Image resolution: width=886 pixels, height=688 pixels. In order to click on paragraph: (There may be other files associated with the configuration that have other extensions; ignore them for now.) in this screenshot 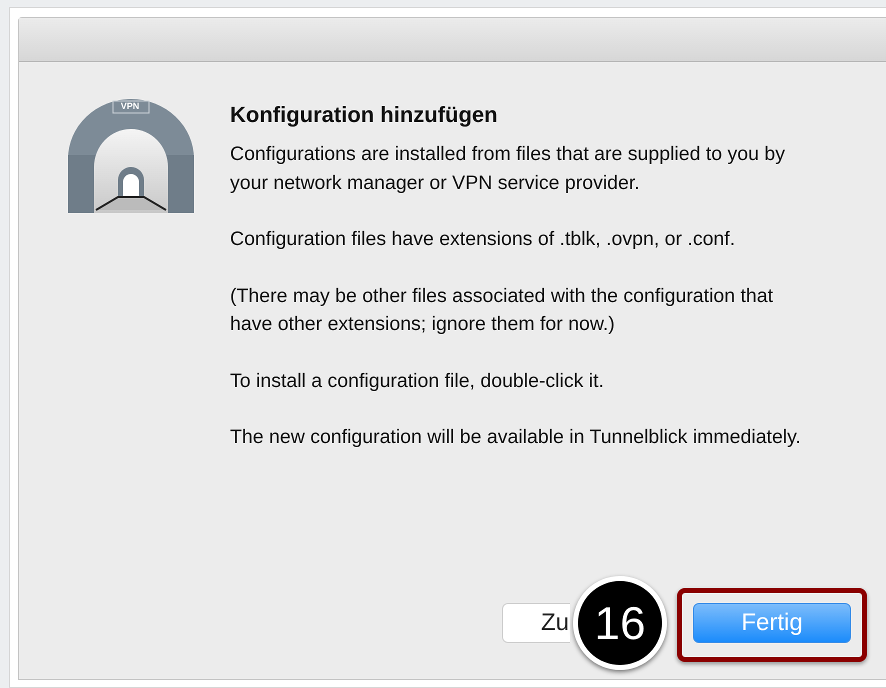, I will do `click(502, 310)`.